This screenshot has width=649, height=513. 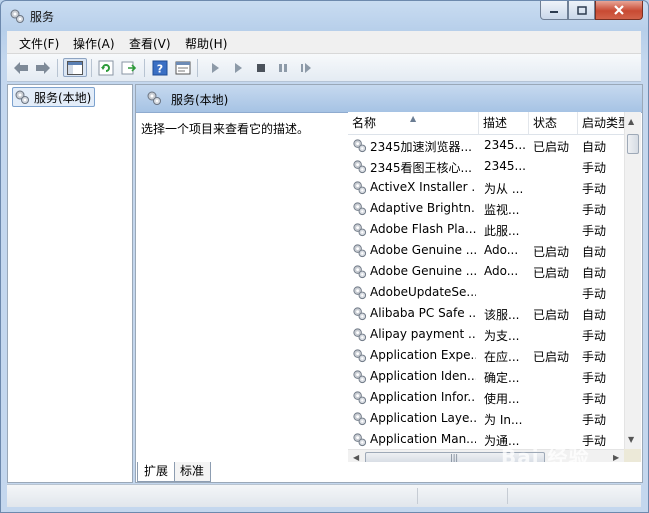 What do you see at coordinates (486, 418) in the screenshot?
I see `table-row: Application Laye... 为 In... 手动` at bounding box center [486, 418].